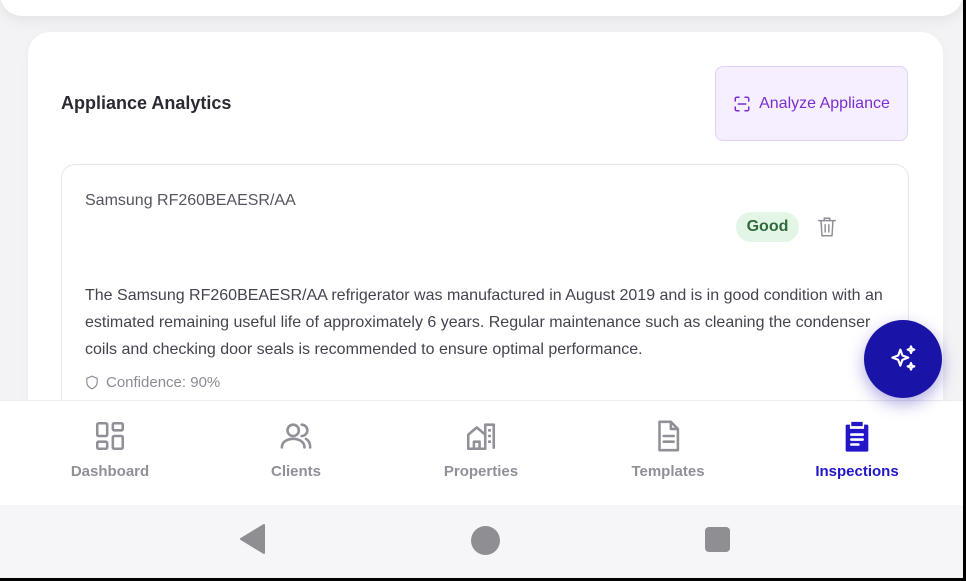 The image size is (966, 581). What do you see at coordinates (857, 436) in the screenshot?
I see `clipboard-icon` at bounding box center [857, 436].